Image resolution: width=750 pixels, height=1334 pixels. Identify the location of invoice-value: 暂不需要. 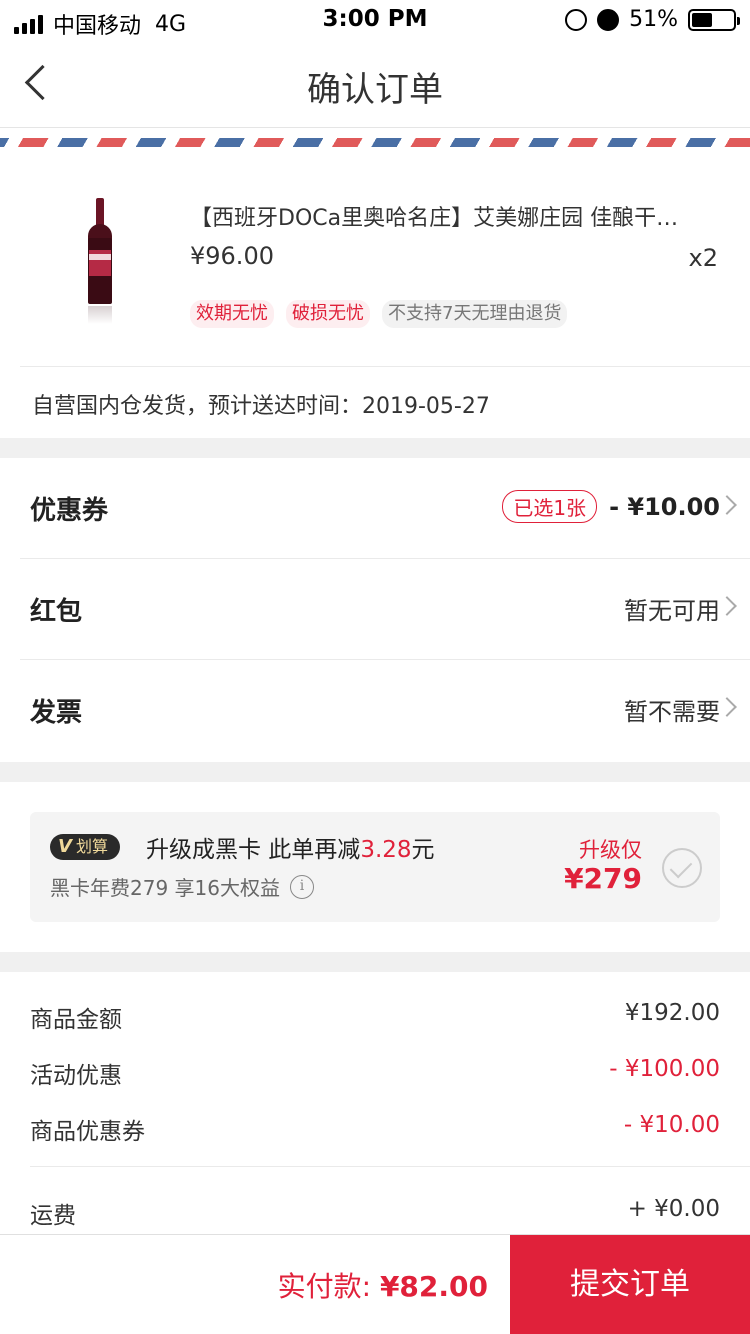
(672, 712).